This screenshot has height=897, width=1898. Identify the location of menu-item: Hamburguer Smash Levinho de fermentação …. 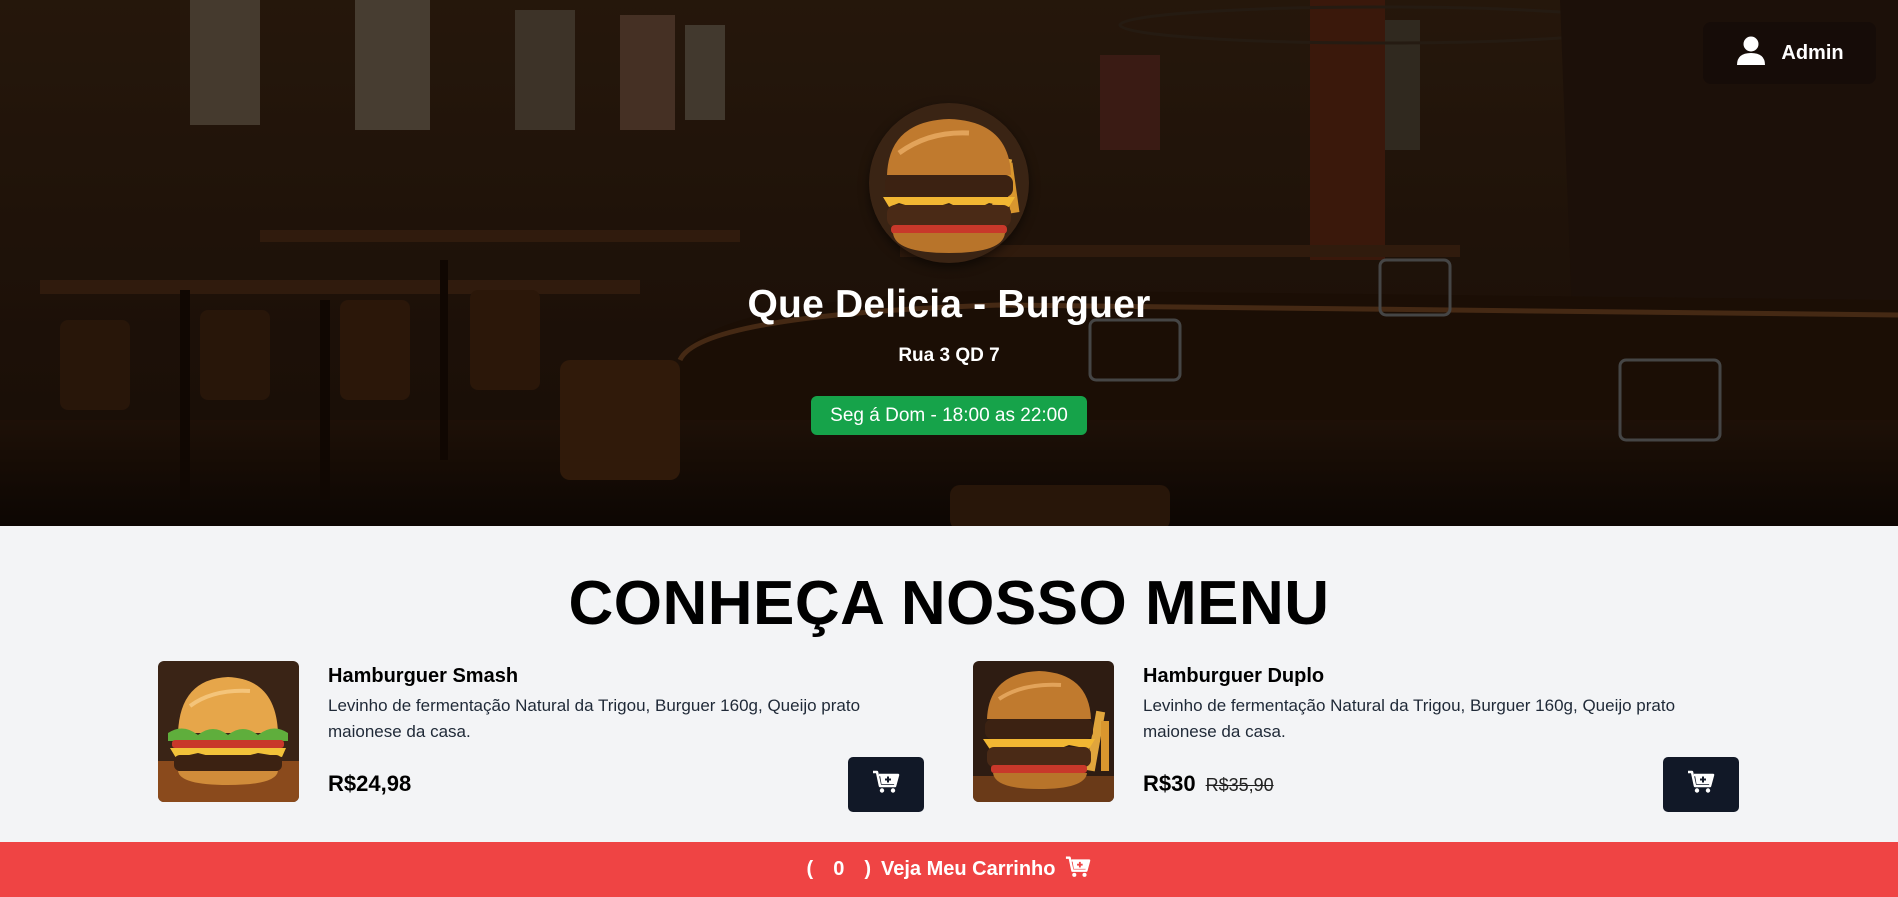
(541, 736).